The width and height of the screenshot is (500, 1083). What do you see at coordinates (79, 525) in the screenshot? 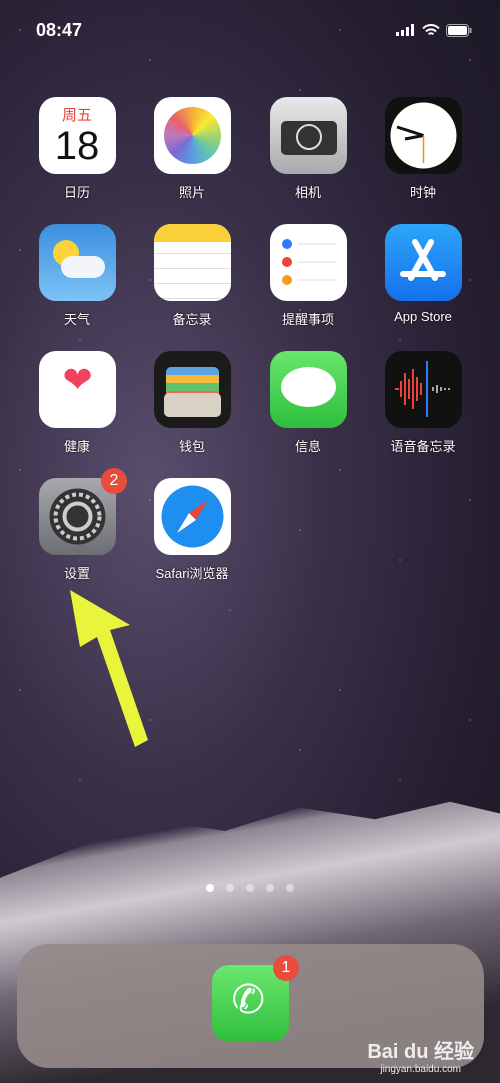
I see `app-settings: 2 设置` at bounding box center [79, 525].